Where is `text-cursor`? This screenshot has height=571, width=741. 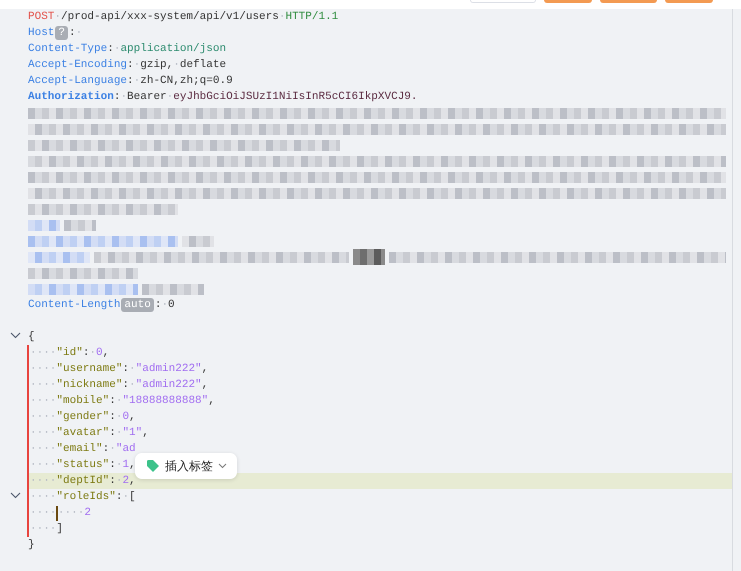 text-cursor is located at coordinates (57, 513).